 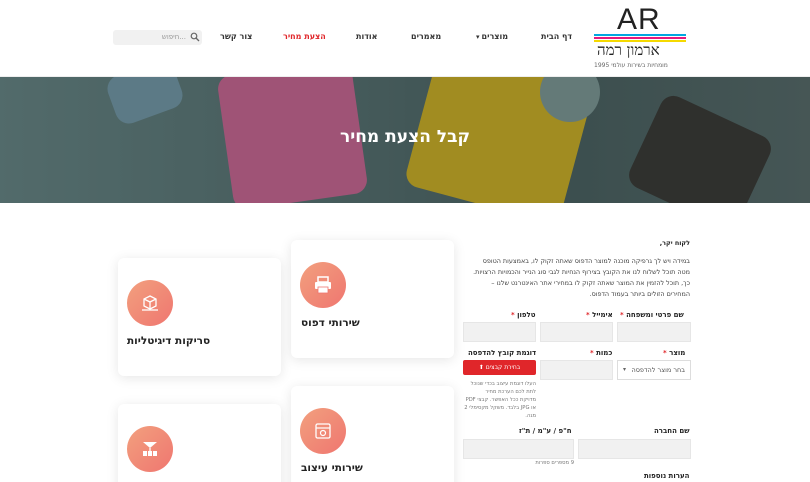 I want to click on nav-about: אודות, so click(x=366, y=36).